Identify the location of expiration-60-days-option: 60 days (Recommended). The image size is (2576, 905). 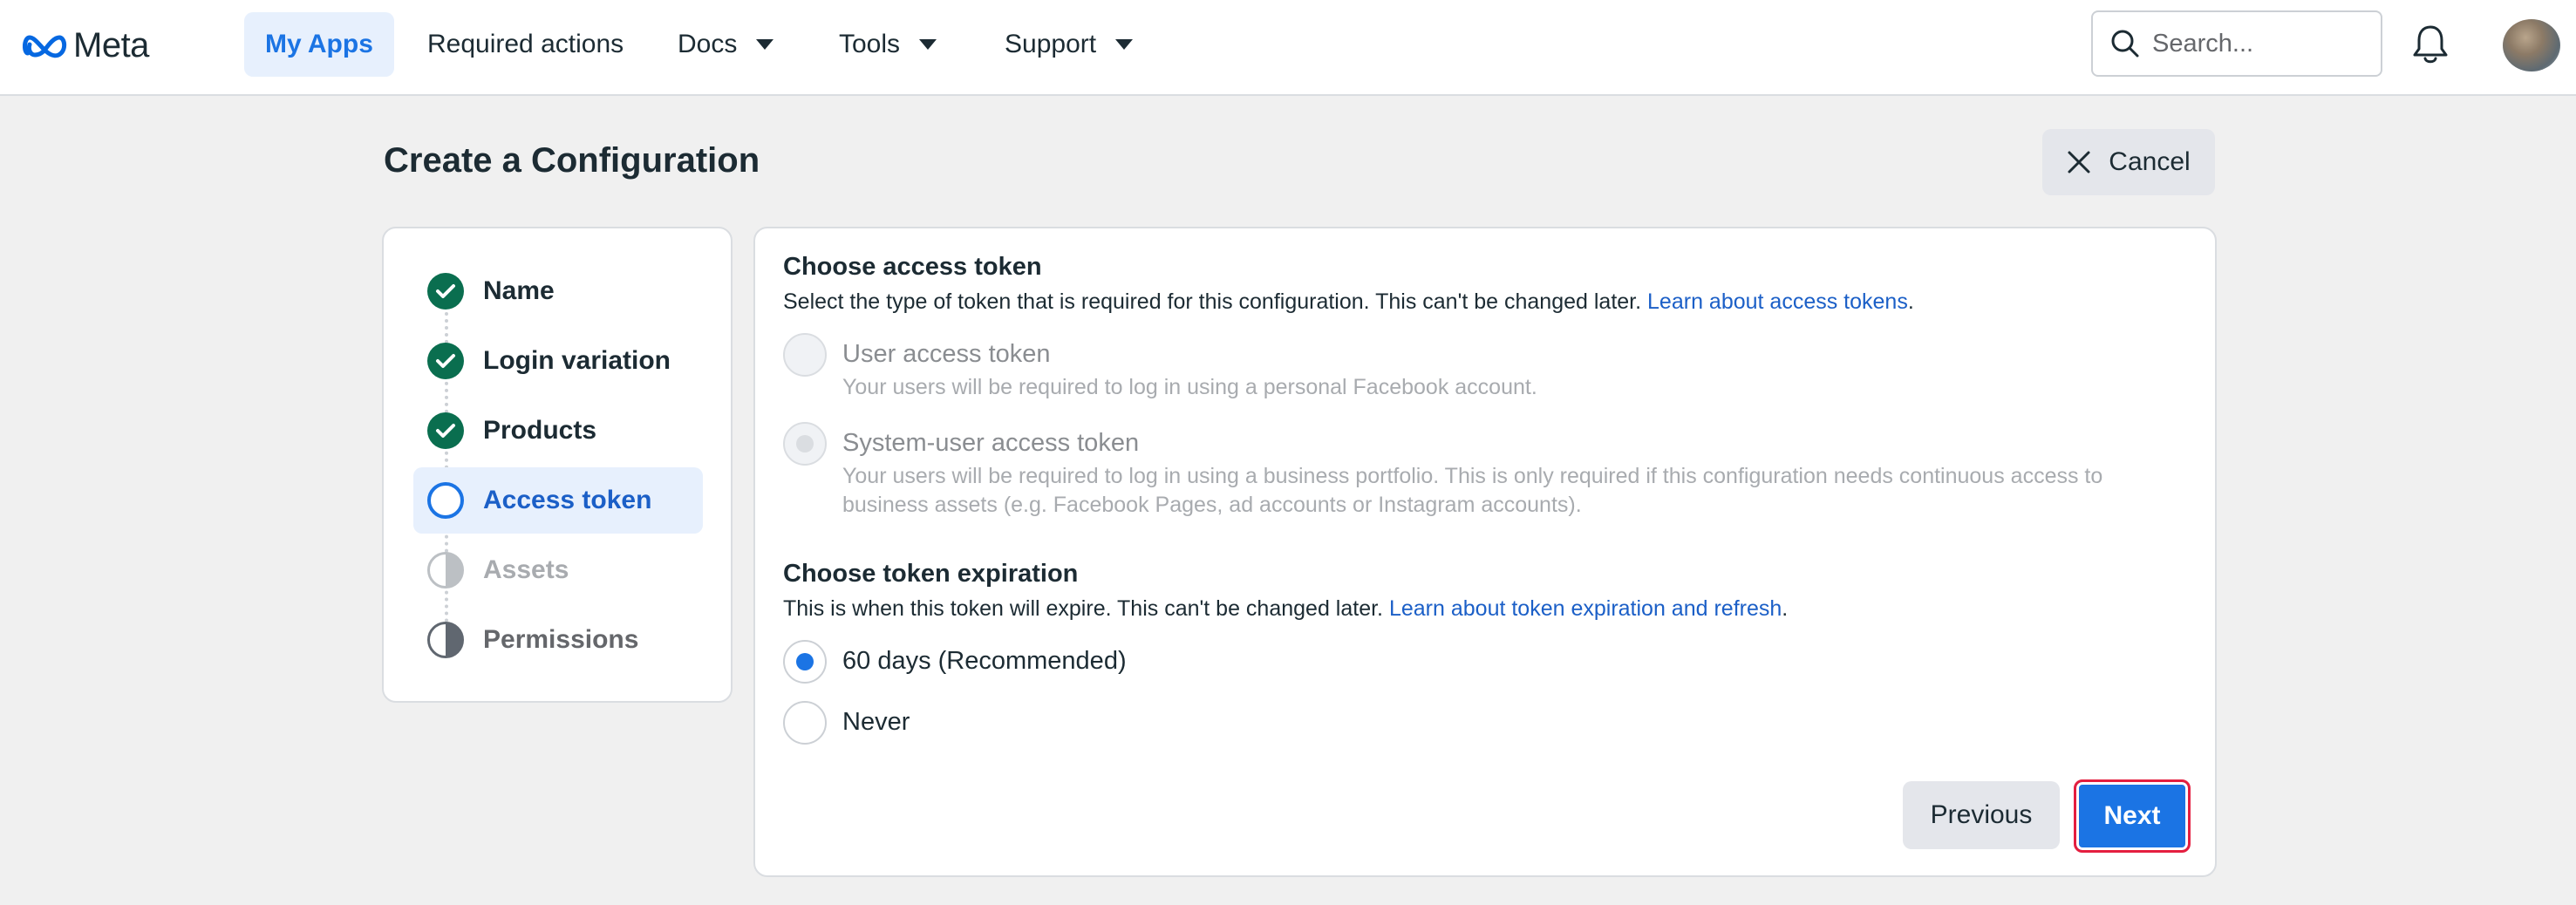
(955, 662).